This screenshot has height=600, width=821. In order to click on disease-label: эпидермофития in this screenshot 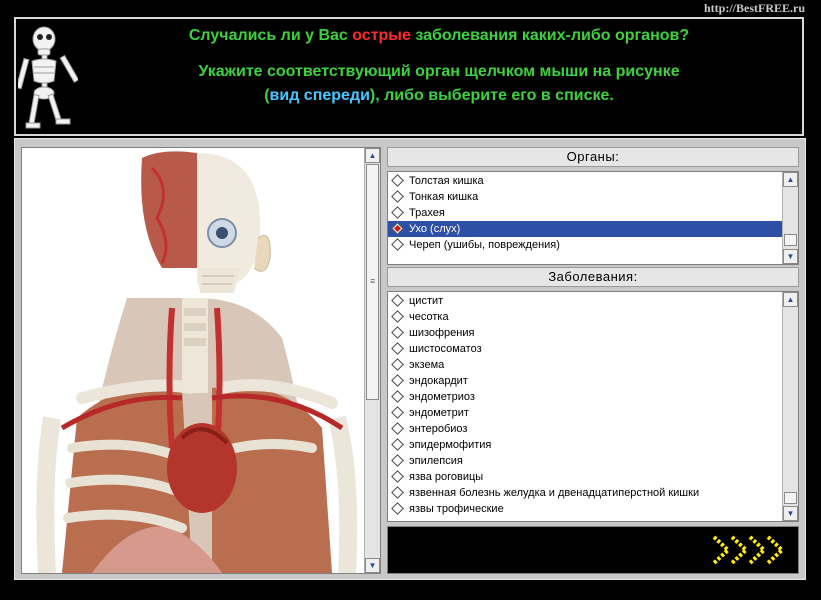, I will do `click(450, 445)`.